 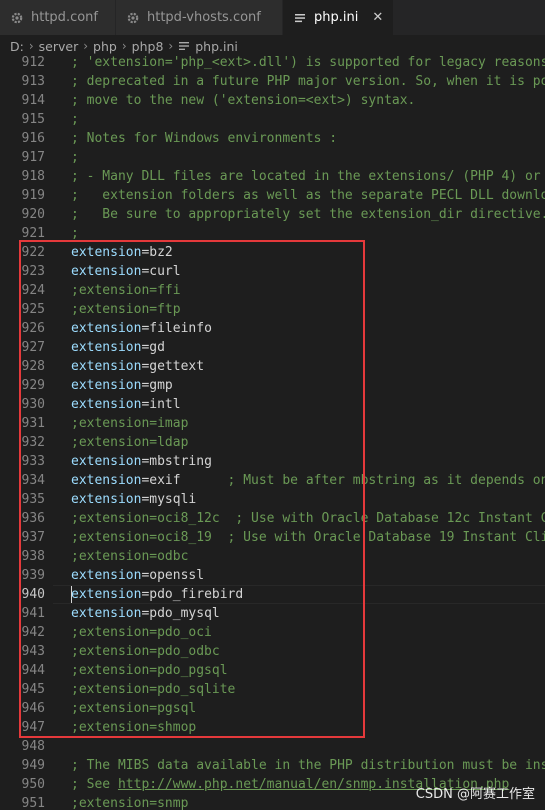 I want to click on tab-httpd-vhosts-conf: httpd-vhosts.conf, so click(x=199, y=17).